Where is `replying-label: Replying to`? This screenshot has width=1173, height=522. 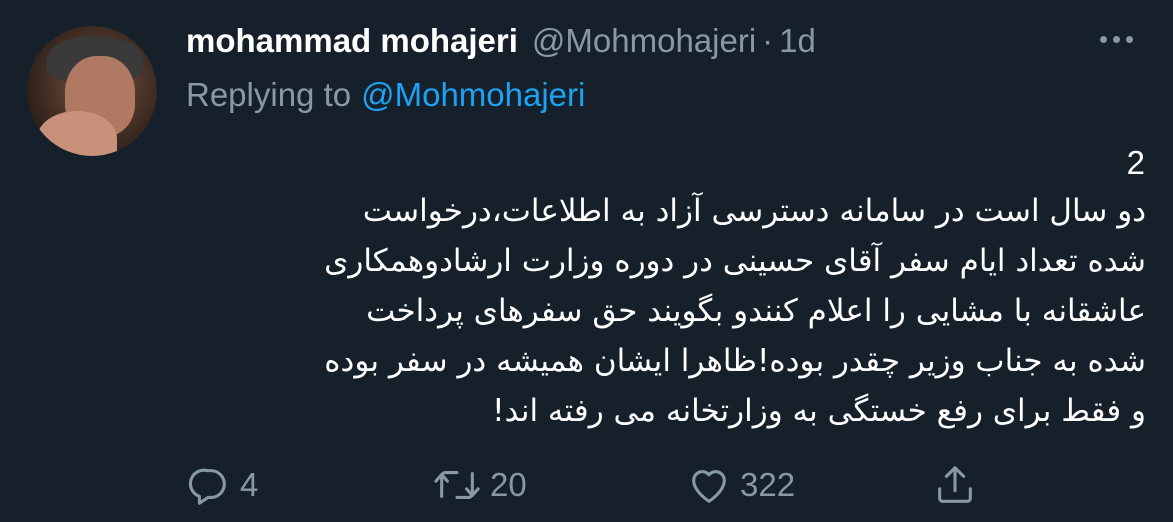
replying-label: Replying to is located at coordinates (269, 94).